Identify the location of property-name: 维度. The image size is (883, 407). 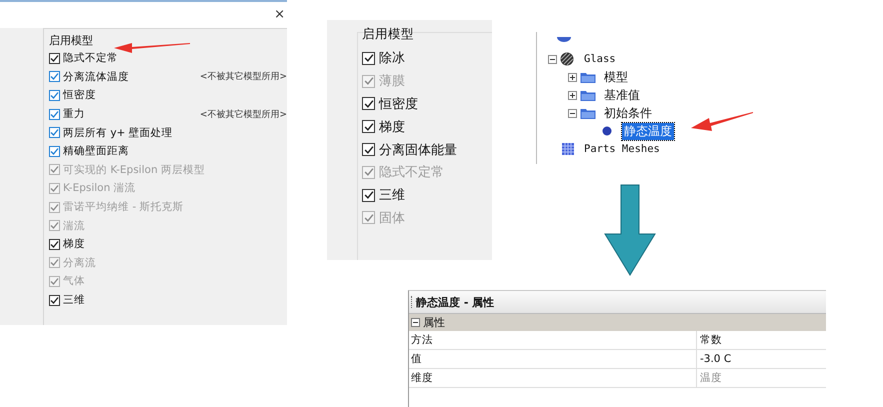
(553, 378).